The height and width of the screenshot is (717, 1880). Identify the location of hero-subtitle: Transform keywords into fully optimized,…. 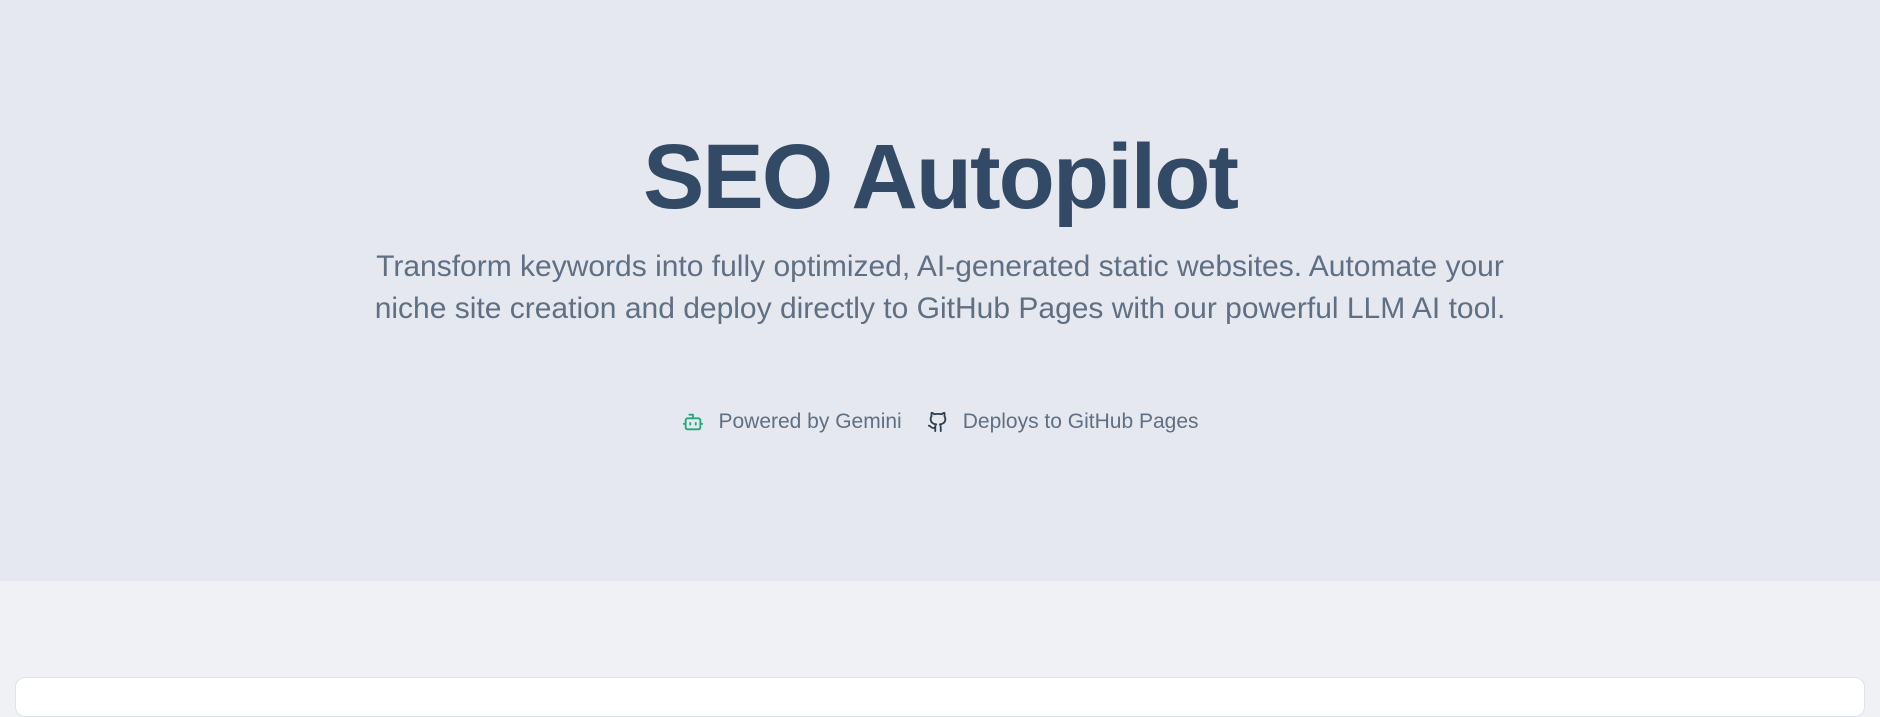
(940, 287).